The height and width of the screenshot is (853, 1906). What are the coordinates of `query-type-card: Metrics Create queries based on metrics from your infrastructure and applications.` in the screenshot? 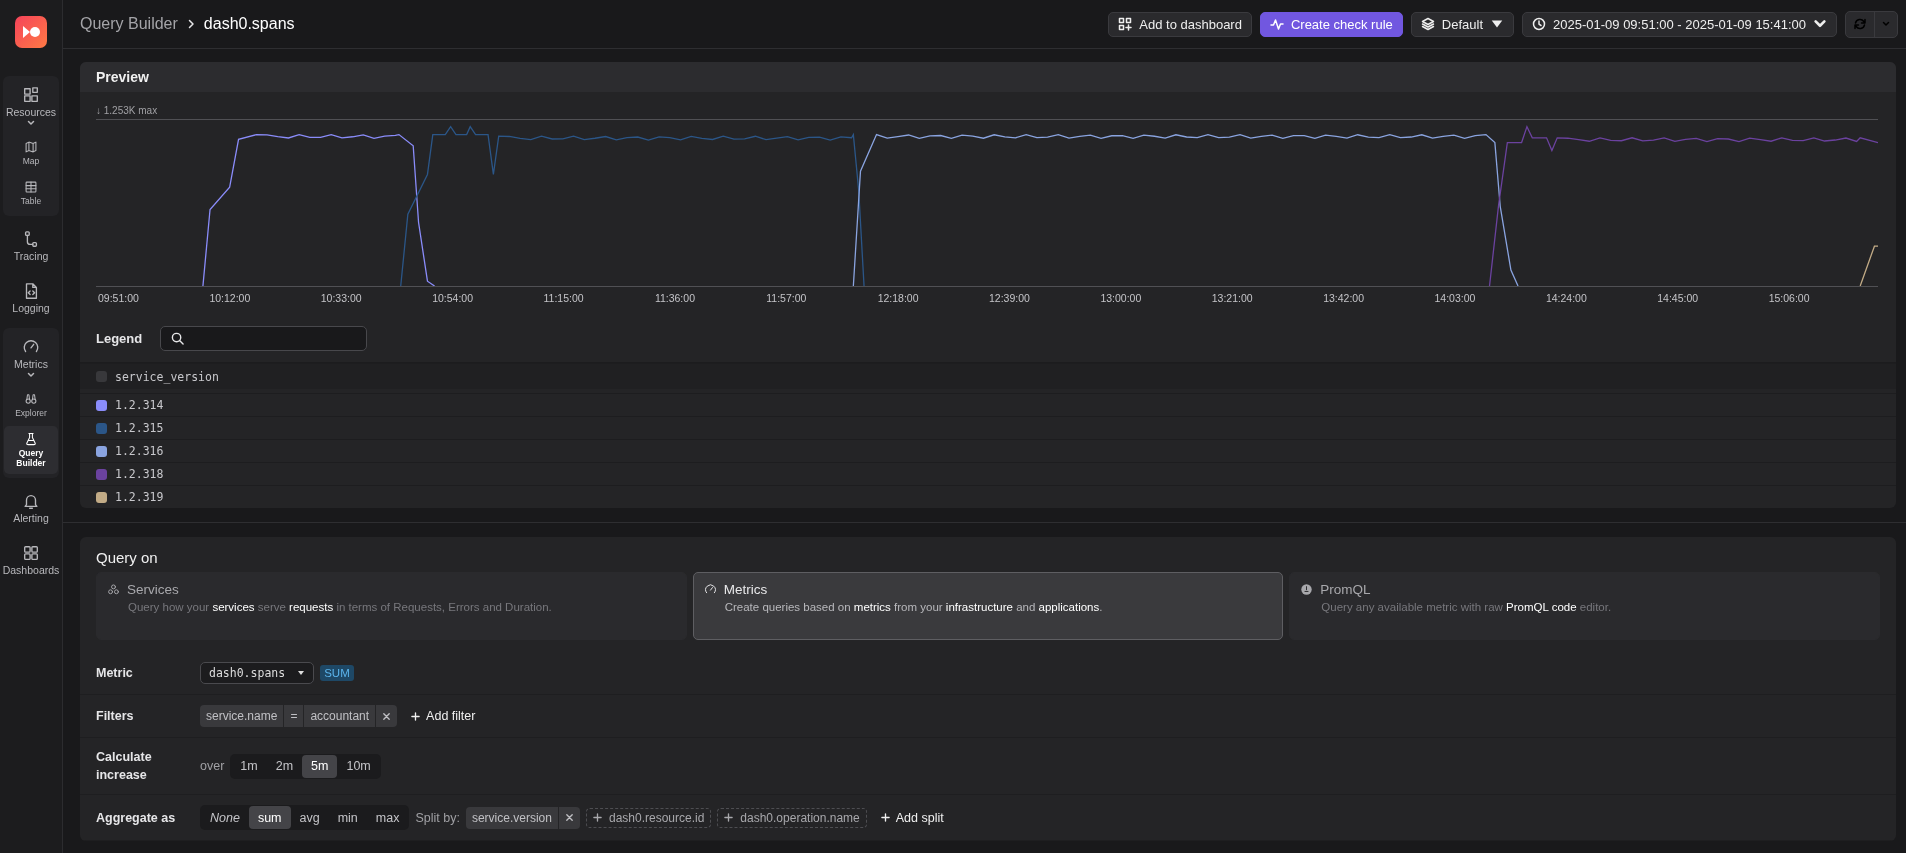 It's located at (988, 606).